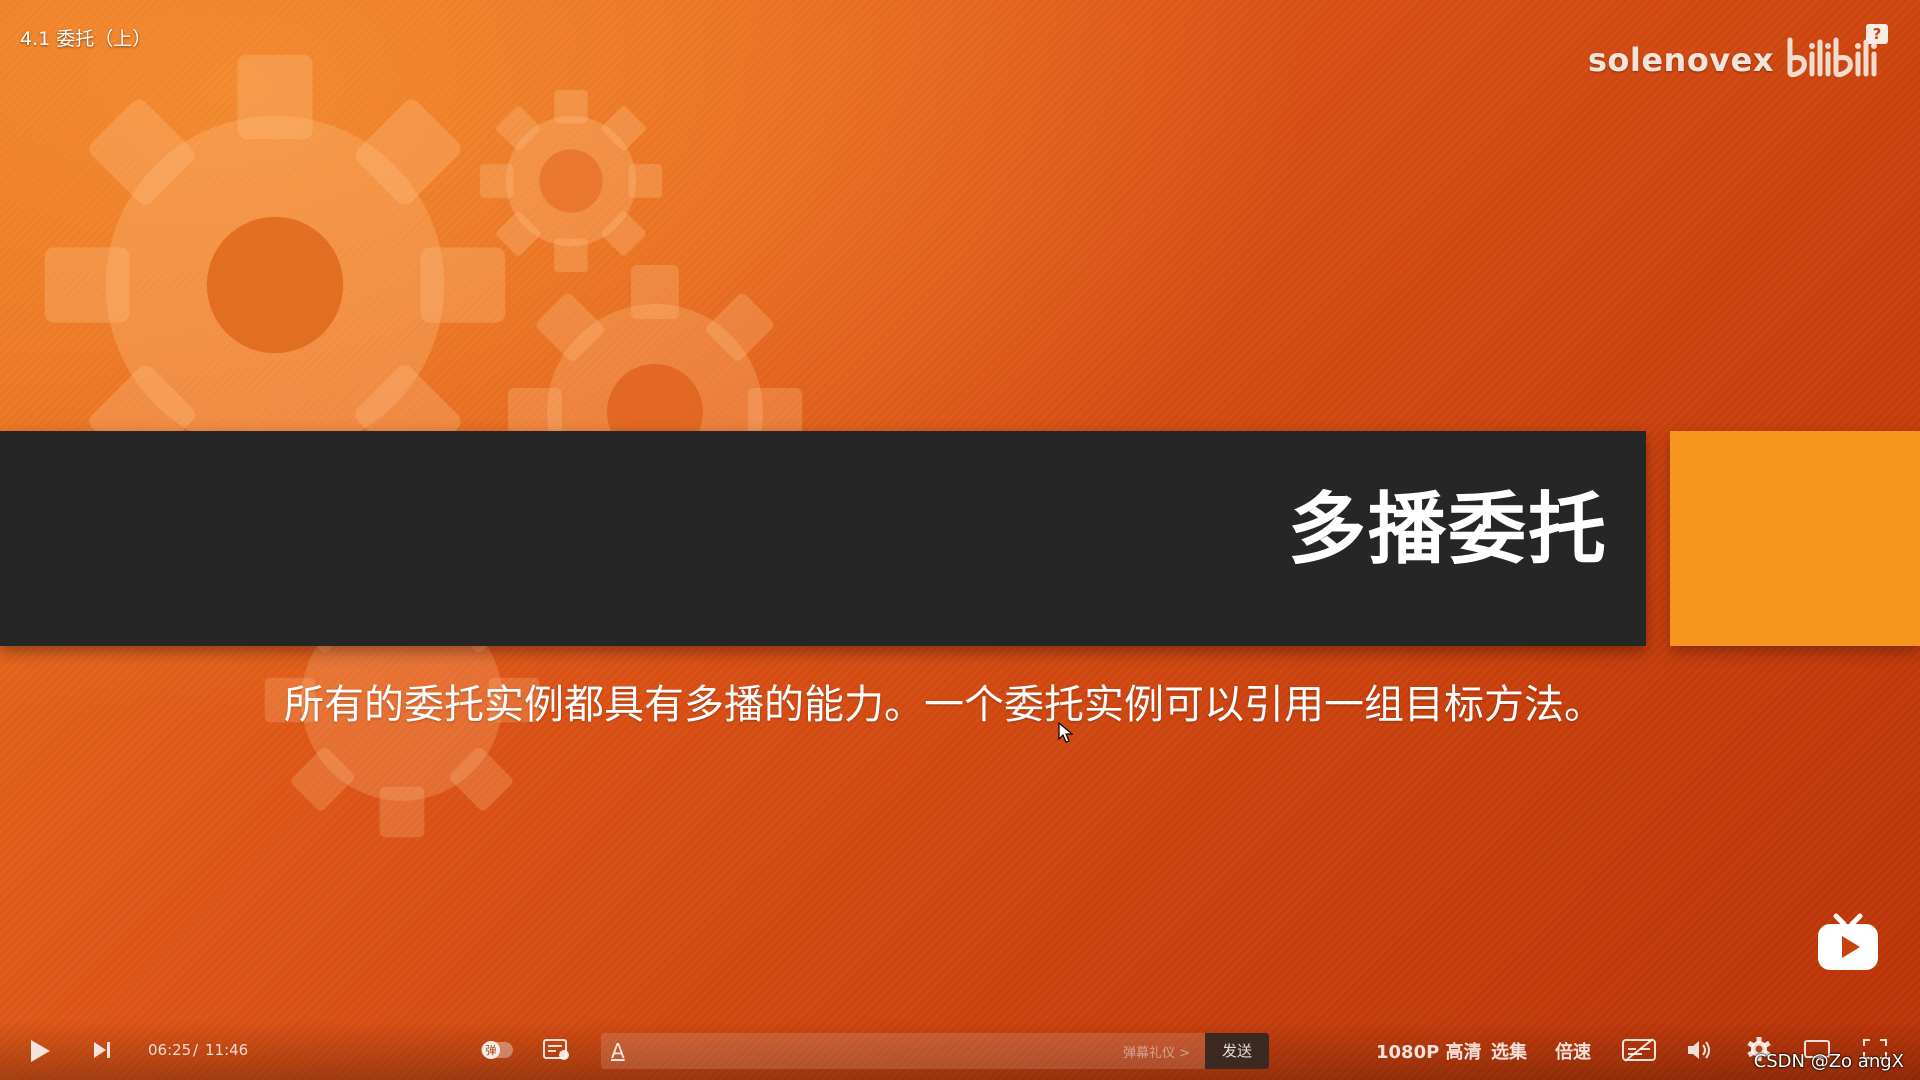 The width and height of the screenshot is (1920, 1080). I want to click on episodes-button: 选集, so click(1509, 1051).